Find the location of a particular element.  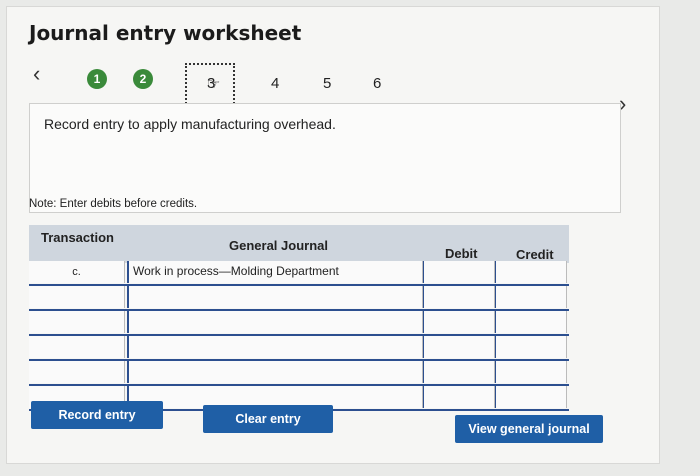

hand-pointer-icon: ☞ is located at coordinates (214, 84).